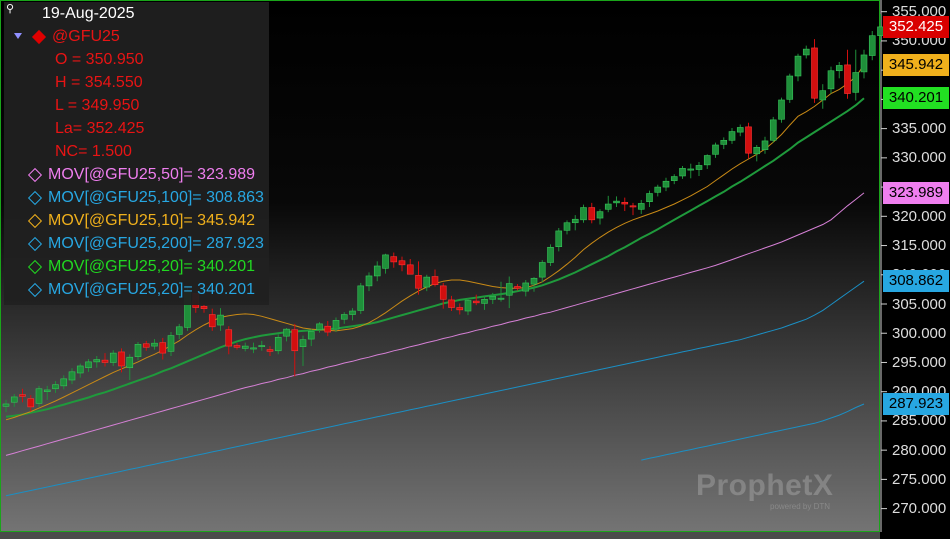 Image resolution: width=950 pixels, height=539 pixels. I want to click on price-tick-label: 285.000, so click(919, 421).